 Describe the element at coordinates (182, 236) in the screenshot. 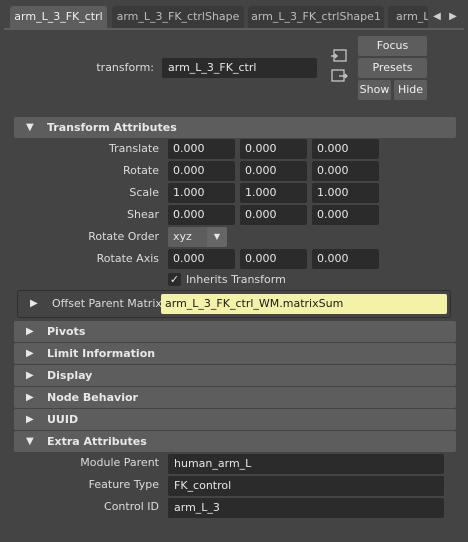

I see `rotate-order-value: xyz` at that location.